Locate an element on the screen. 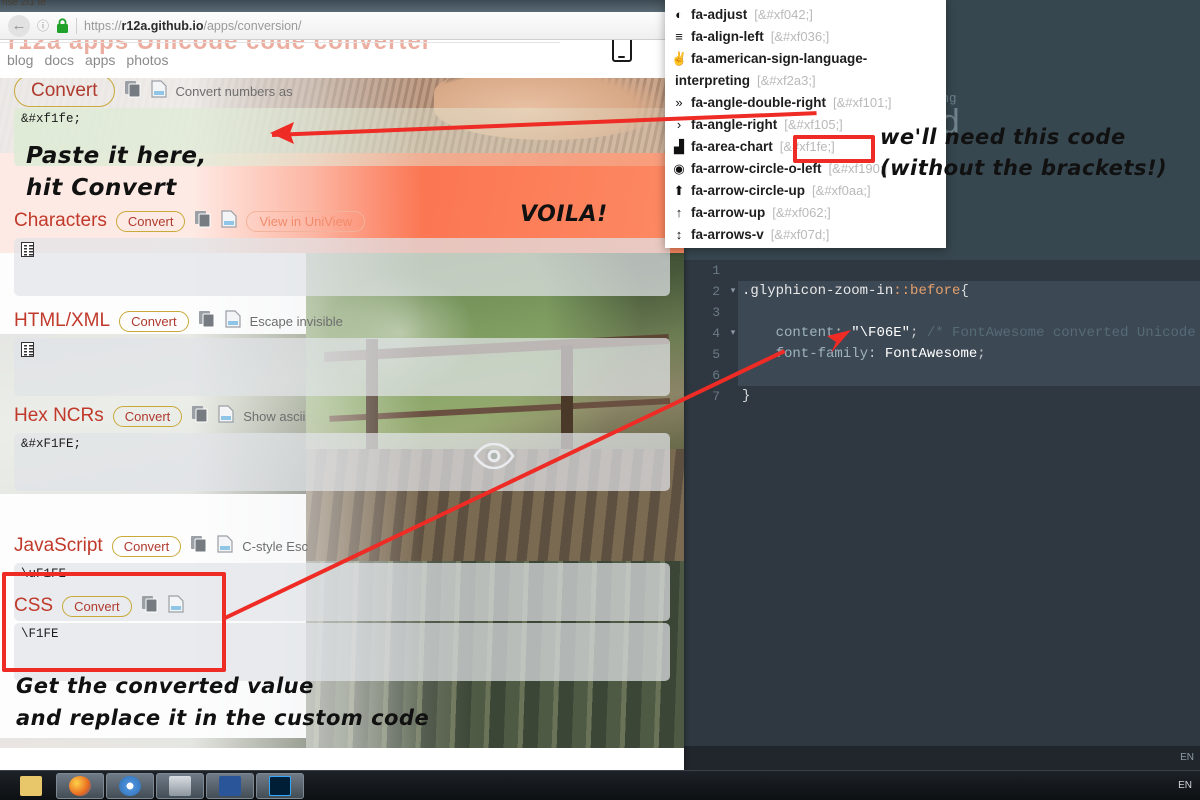 The image size is (1200, 800). code-line: 7} is located at coordinates (942, 396).